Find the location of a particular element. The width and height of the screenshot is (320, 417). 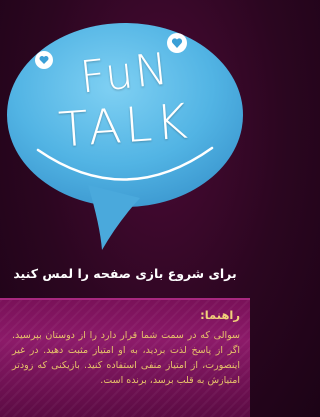

tap-to-start-prompt: برای شروع بازی صفحه را لمس کنید is located at coordinates (125, 273).